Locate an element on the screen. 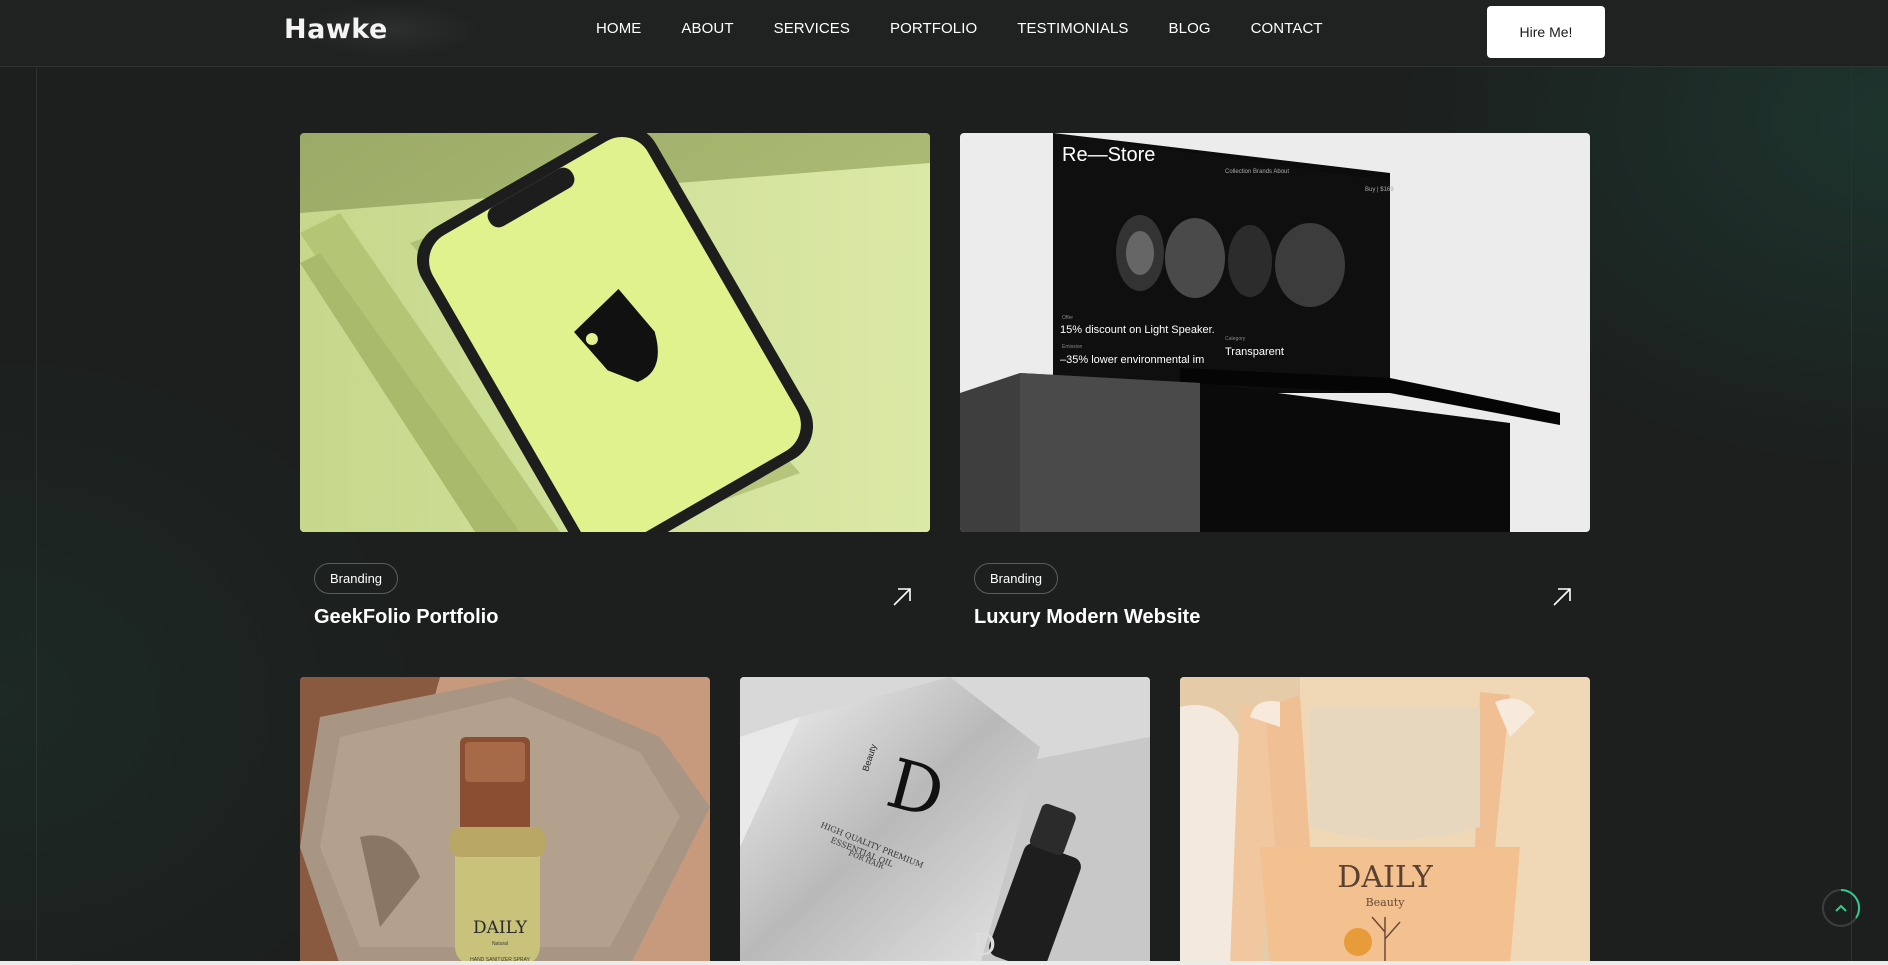  svg-text: Emission is located at coordinates (1072, 347).